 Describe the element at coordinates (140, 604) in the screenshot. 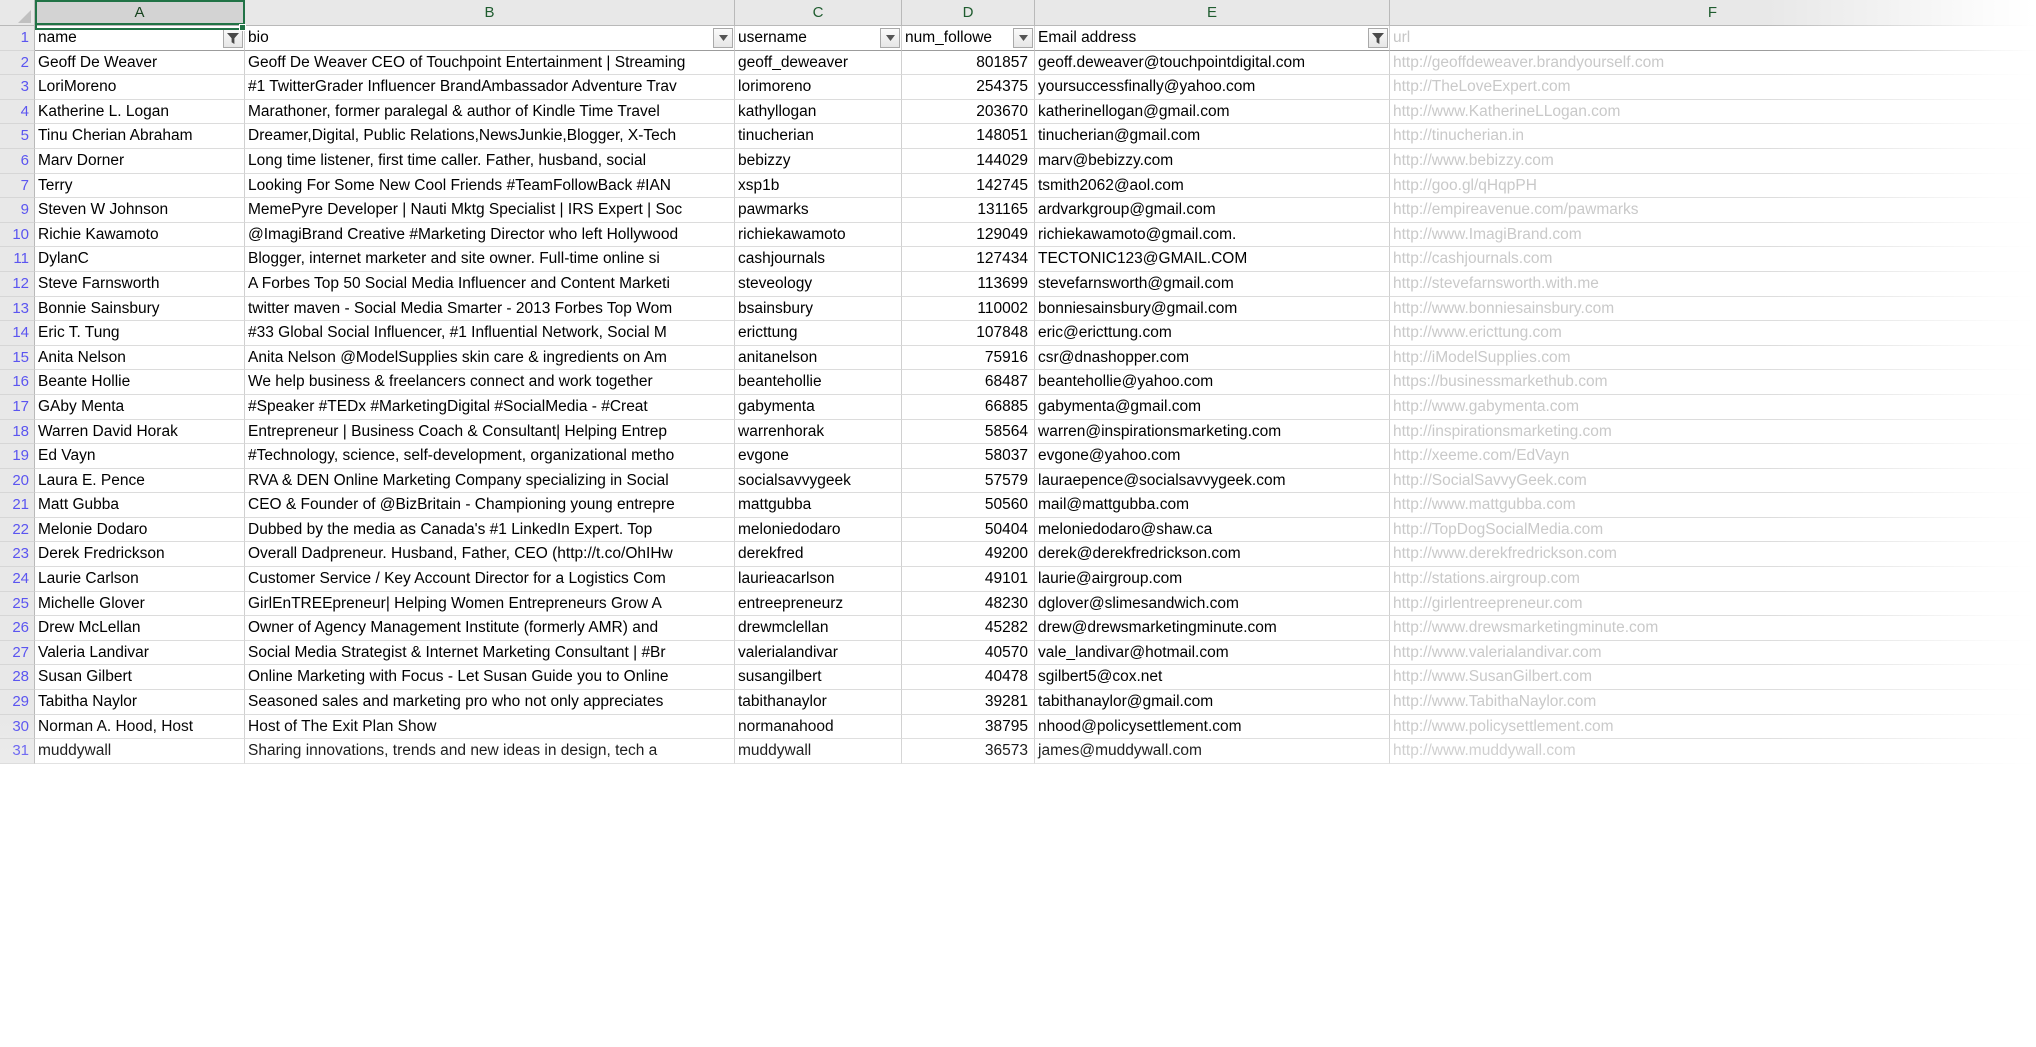

I see `cell-a25: Michelle Glover` at that location.